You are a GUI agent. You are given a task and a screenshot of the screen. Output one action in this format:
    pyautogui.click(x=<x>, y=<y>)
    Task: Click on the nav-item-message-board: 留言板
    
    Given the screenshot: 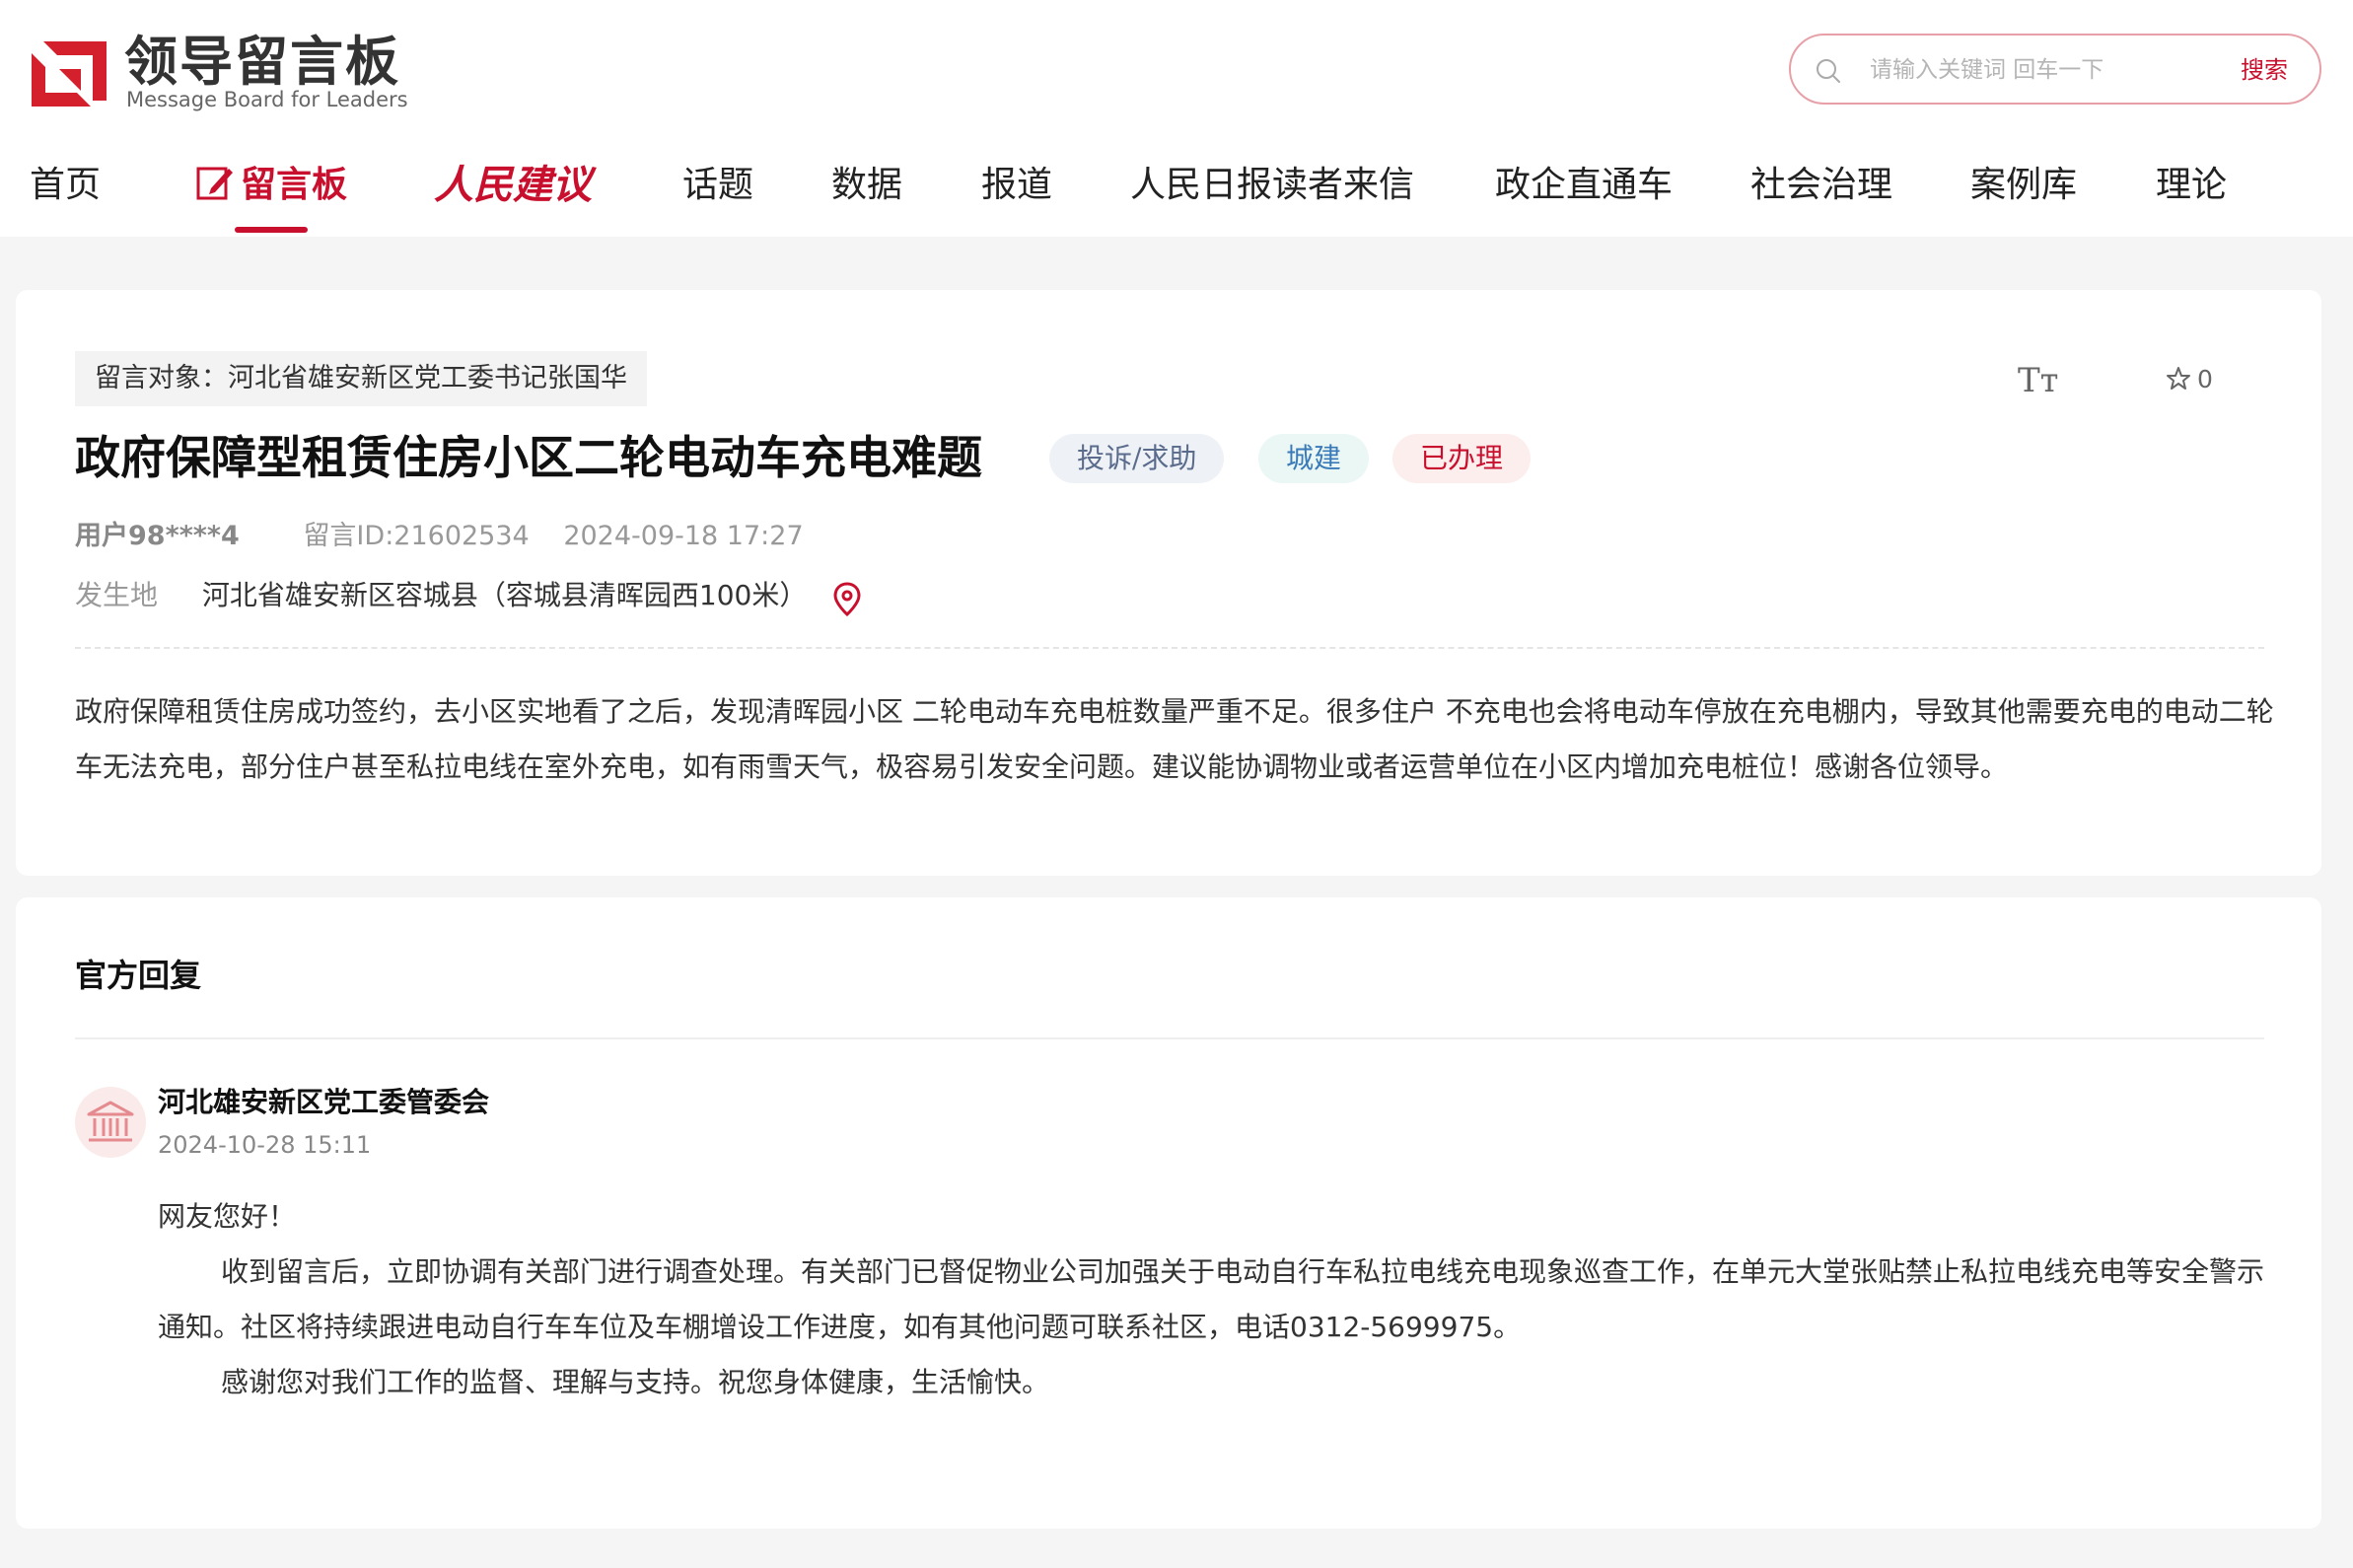 What is the action you would take?
    pyautogui.click(x=271, y=196)
    